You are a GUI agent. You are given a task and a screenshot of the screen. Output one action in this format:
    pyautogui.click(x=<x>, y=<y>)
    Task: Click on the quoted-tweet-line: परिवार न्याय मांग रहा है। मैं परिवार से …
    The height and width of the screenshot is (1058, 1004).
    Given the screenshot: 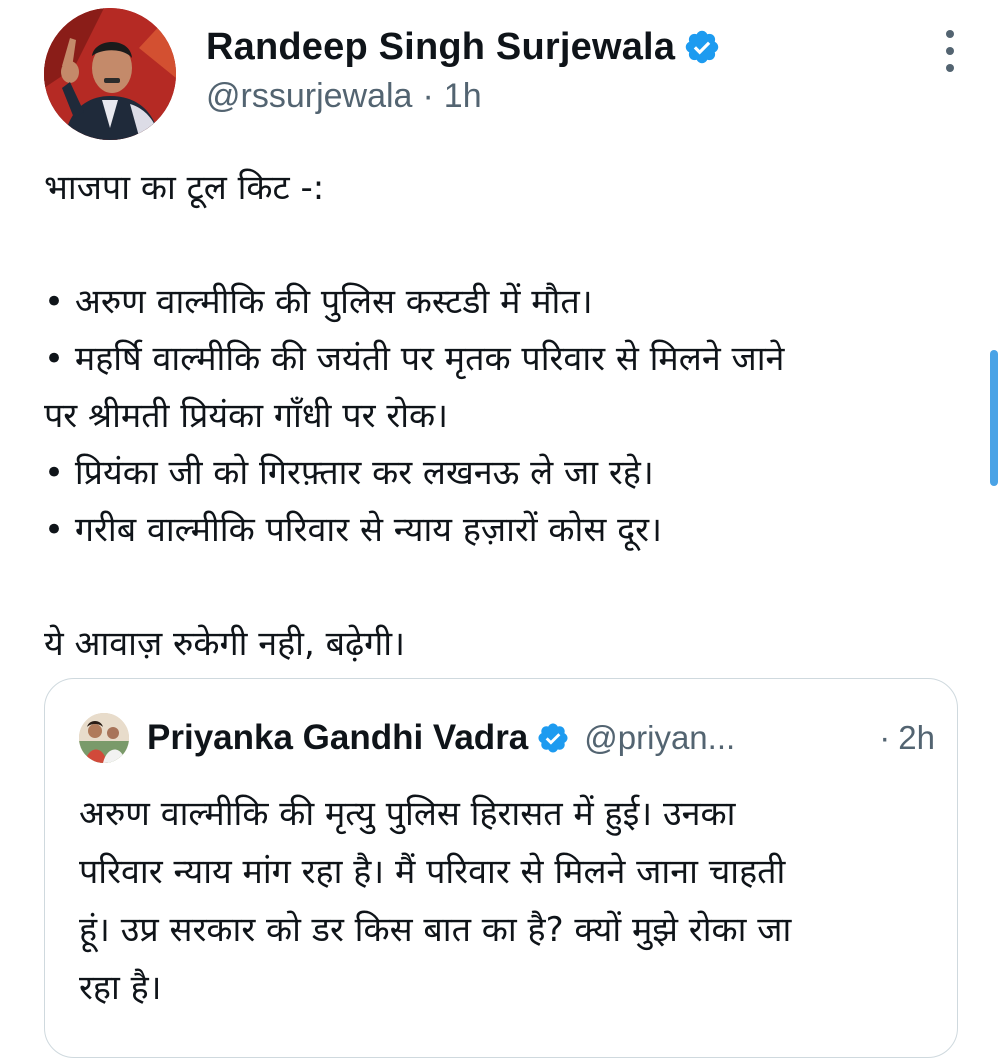 What is the action you would take?
    pyautogui.click(x=432, y=872)
    